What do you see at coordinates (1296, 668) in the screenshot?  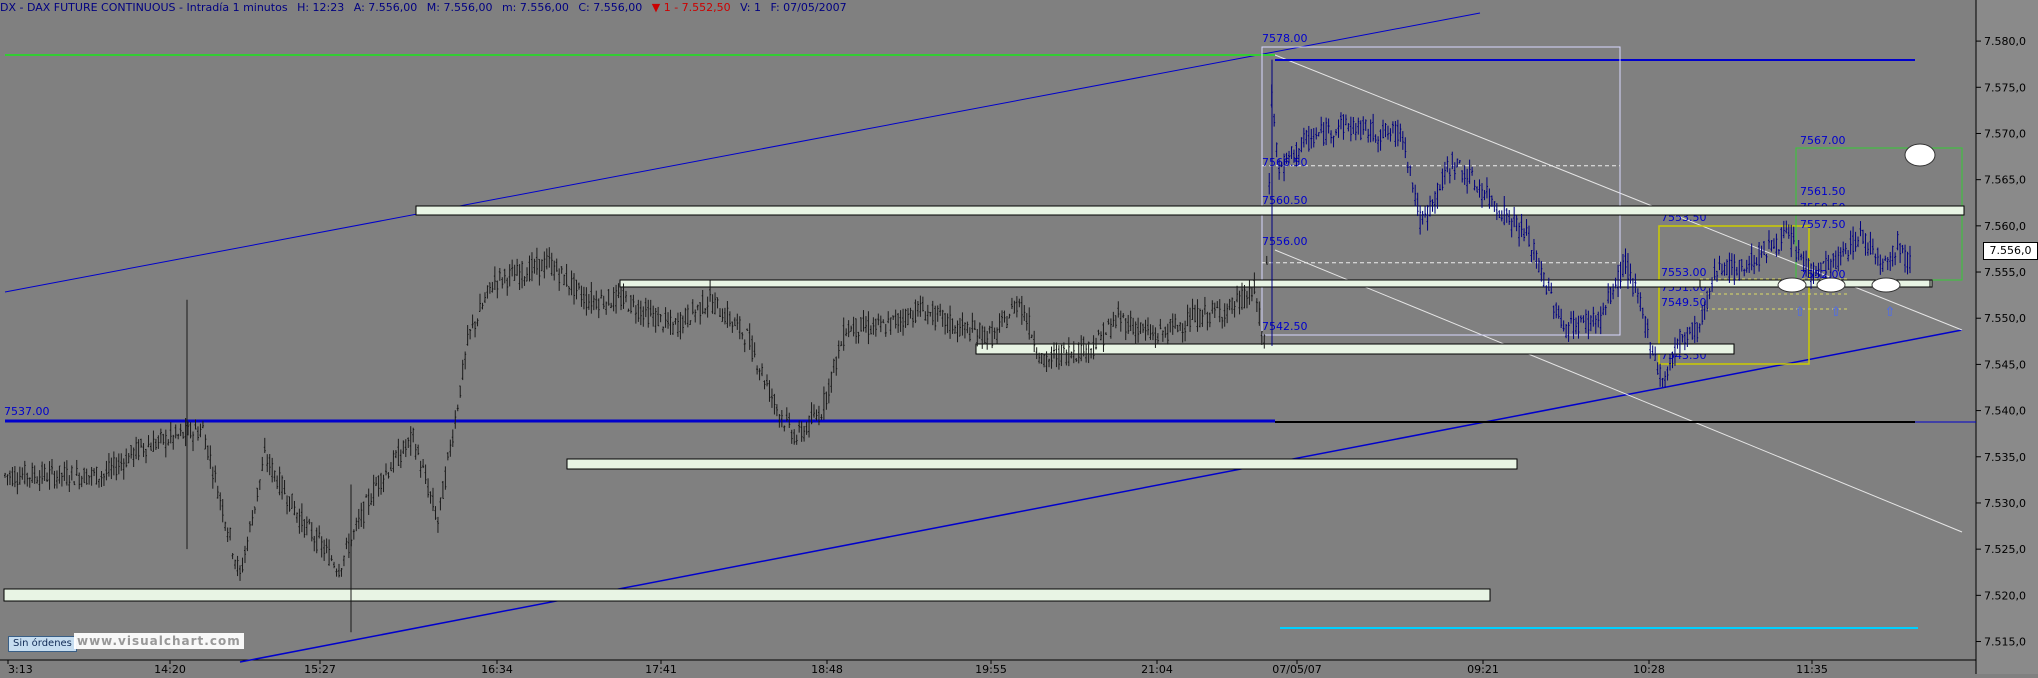 I see `x-tick-label: 07/05/07` at bounding box center [1296, 668].